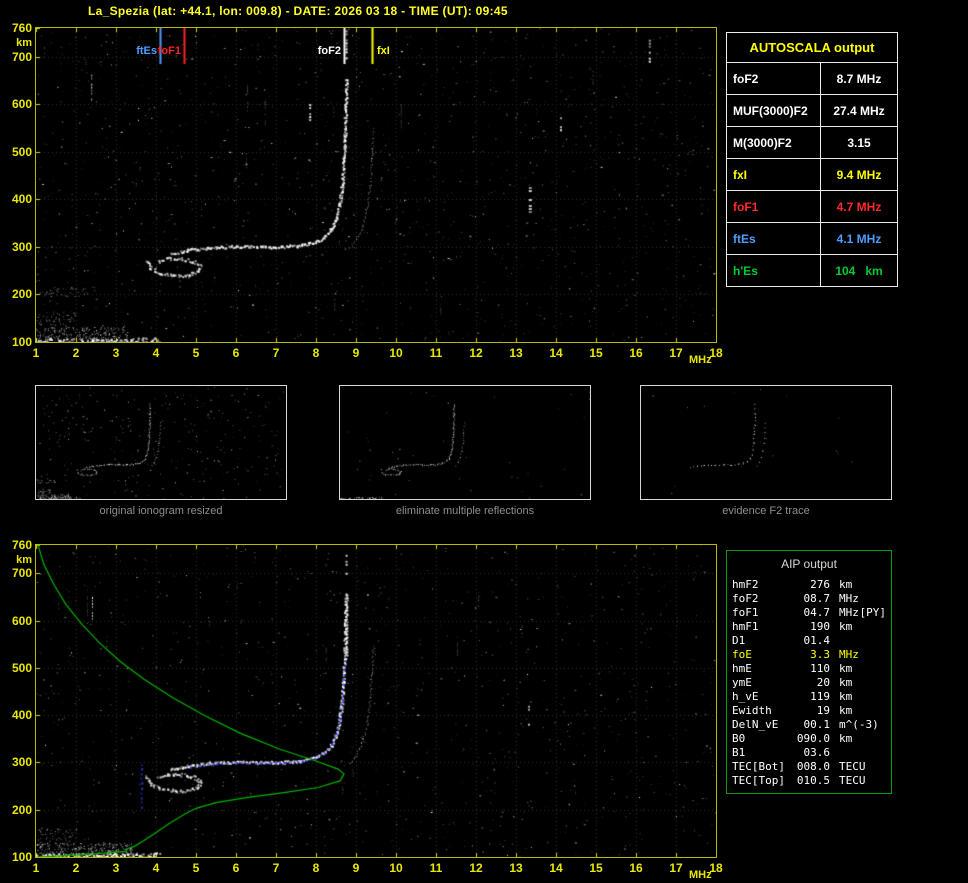 Image resolution: width=968 pixels, height=883 pixels. I want to click on aip-param-value: 010.5, so click(813, 780).